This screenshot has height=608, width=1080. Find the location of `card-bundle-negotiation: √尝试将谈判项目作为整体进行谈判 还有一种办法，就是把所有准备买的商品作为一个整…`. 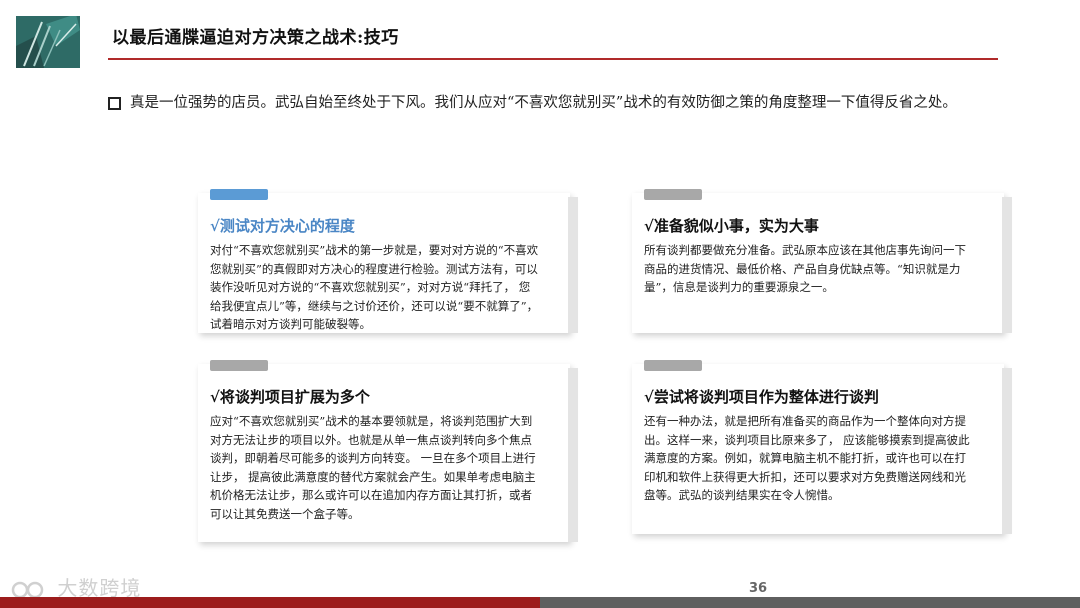

card-bundle-negotiation: √尝试将谈判项目作为整体进行谈判 还有一种办法，就是把所有准备买的商品作为一个整… is located at coordinates (822, 447).